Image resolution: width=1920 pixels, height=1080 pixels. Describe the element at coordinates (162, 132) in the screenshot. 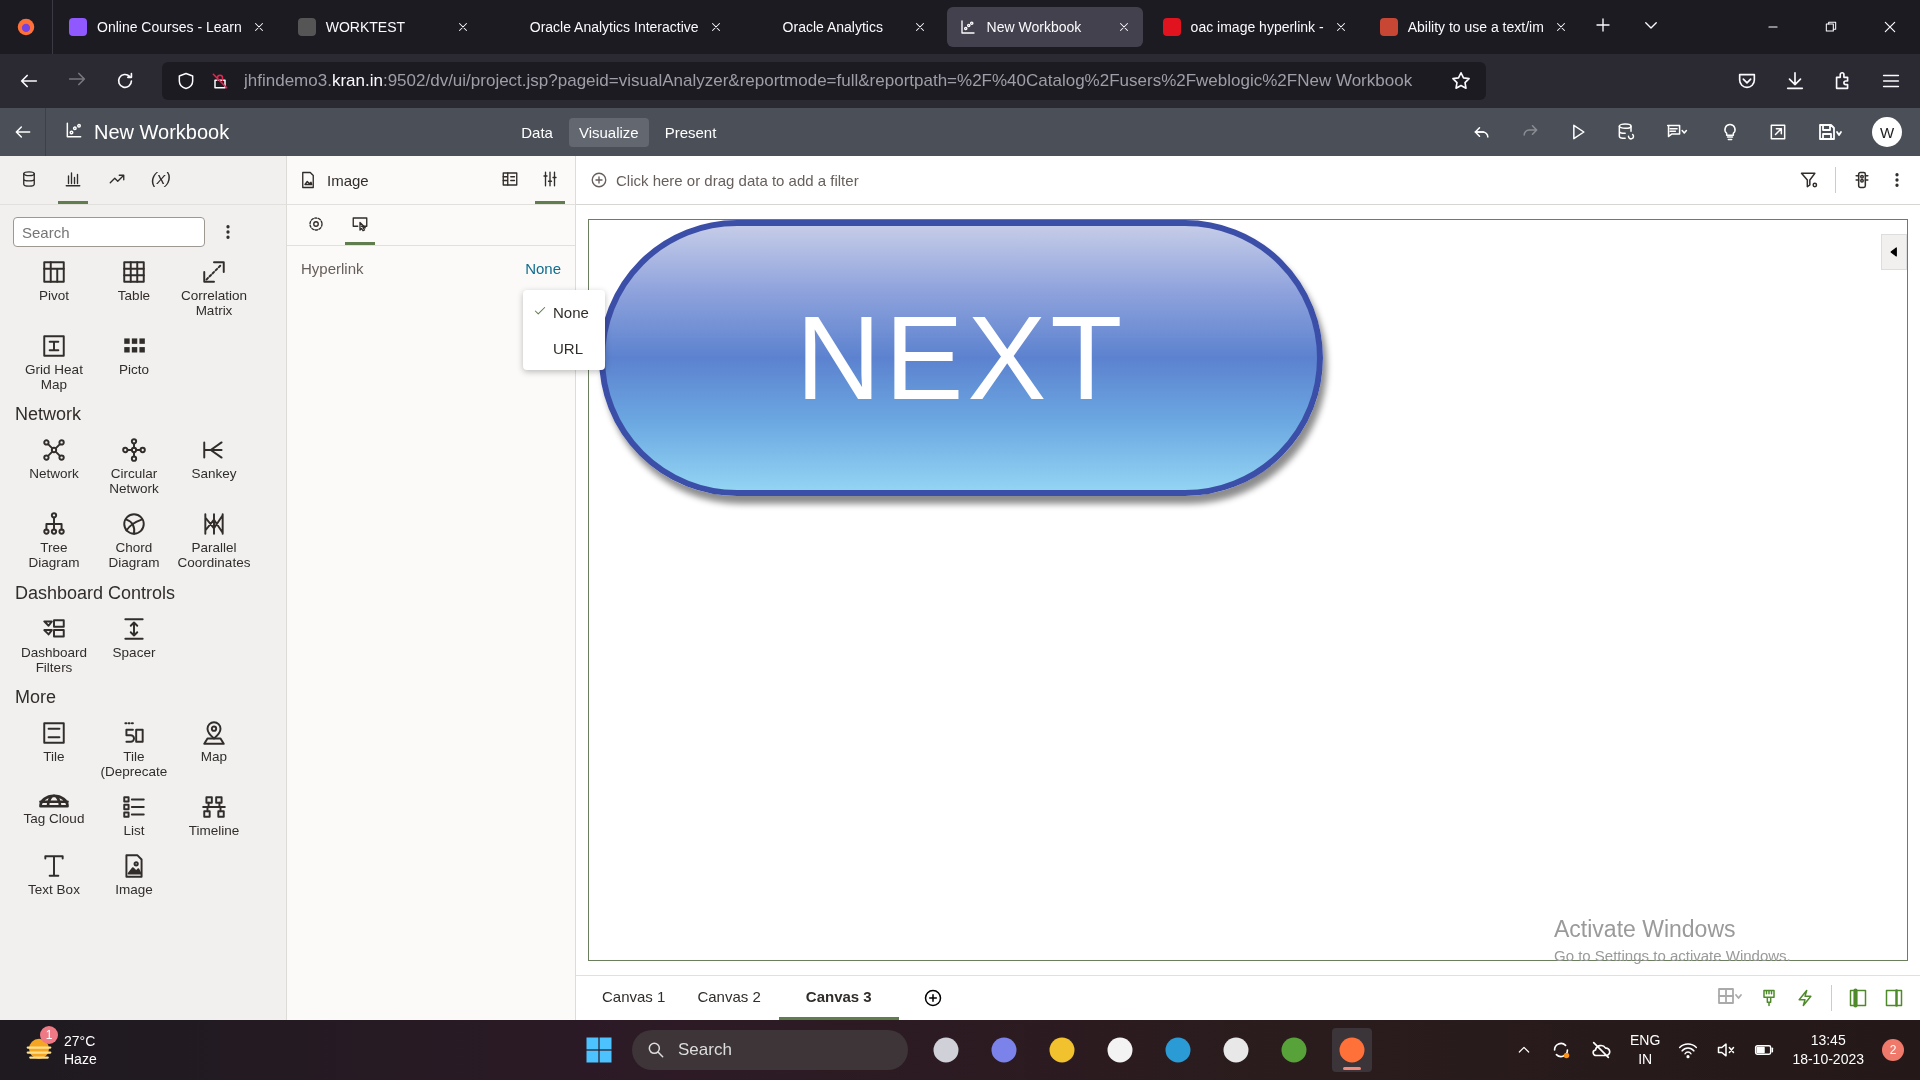

I see `workbook-title: New Workbook` at that location.